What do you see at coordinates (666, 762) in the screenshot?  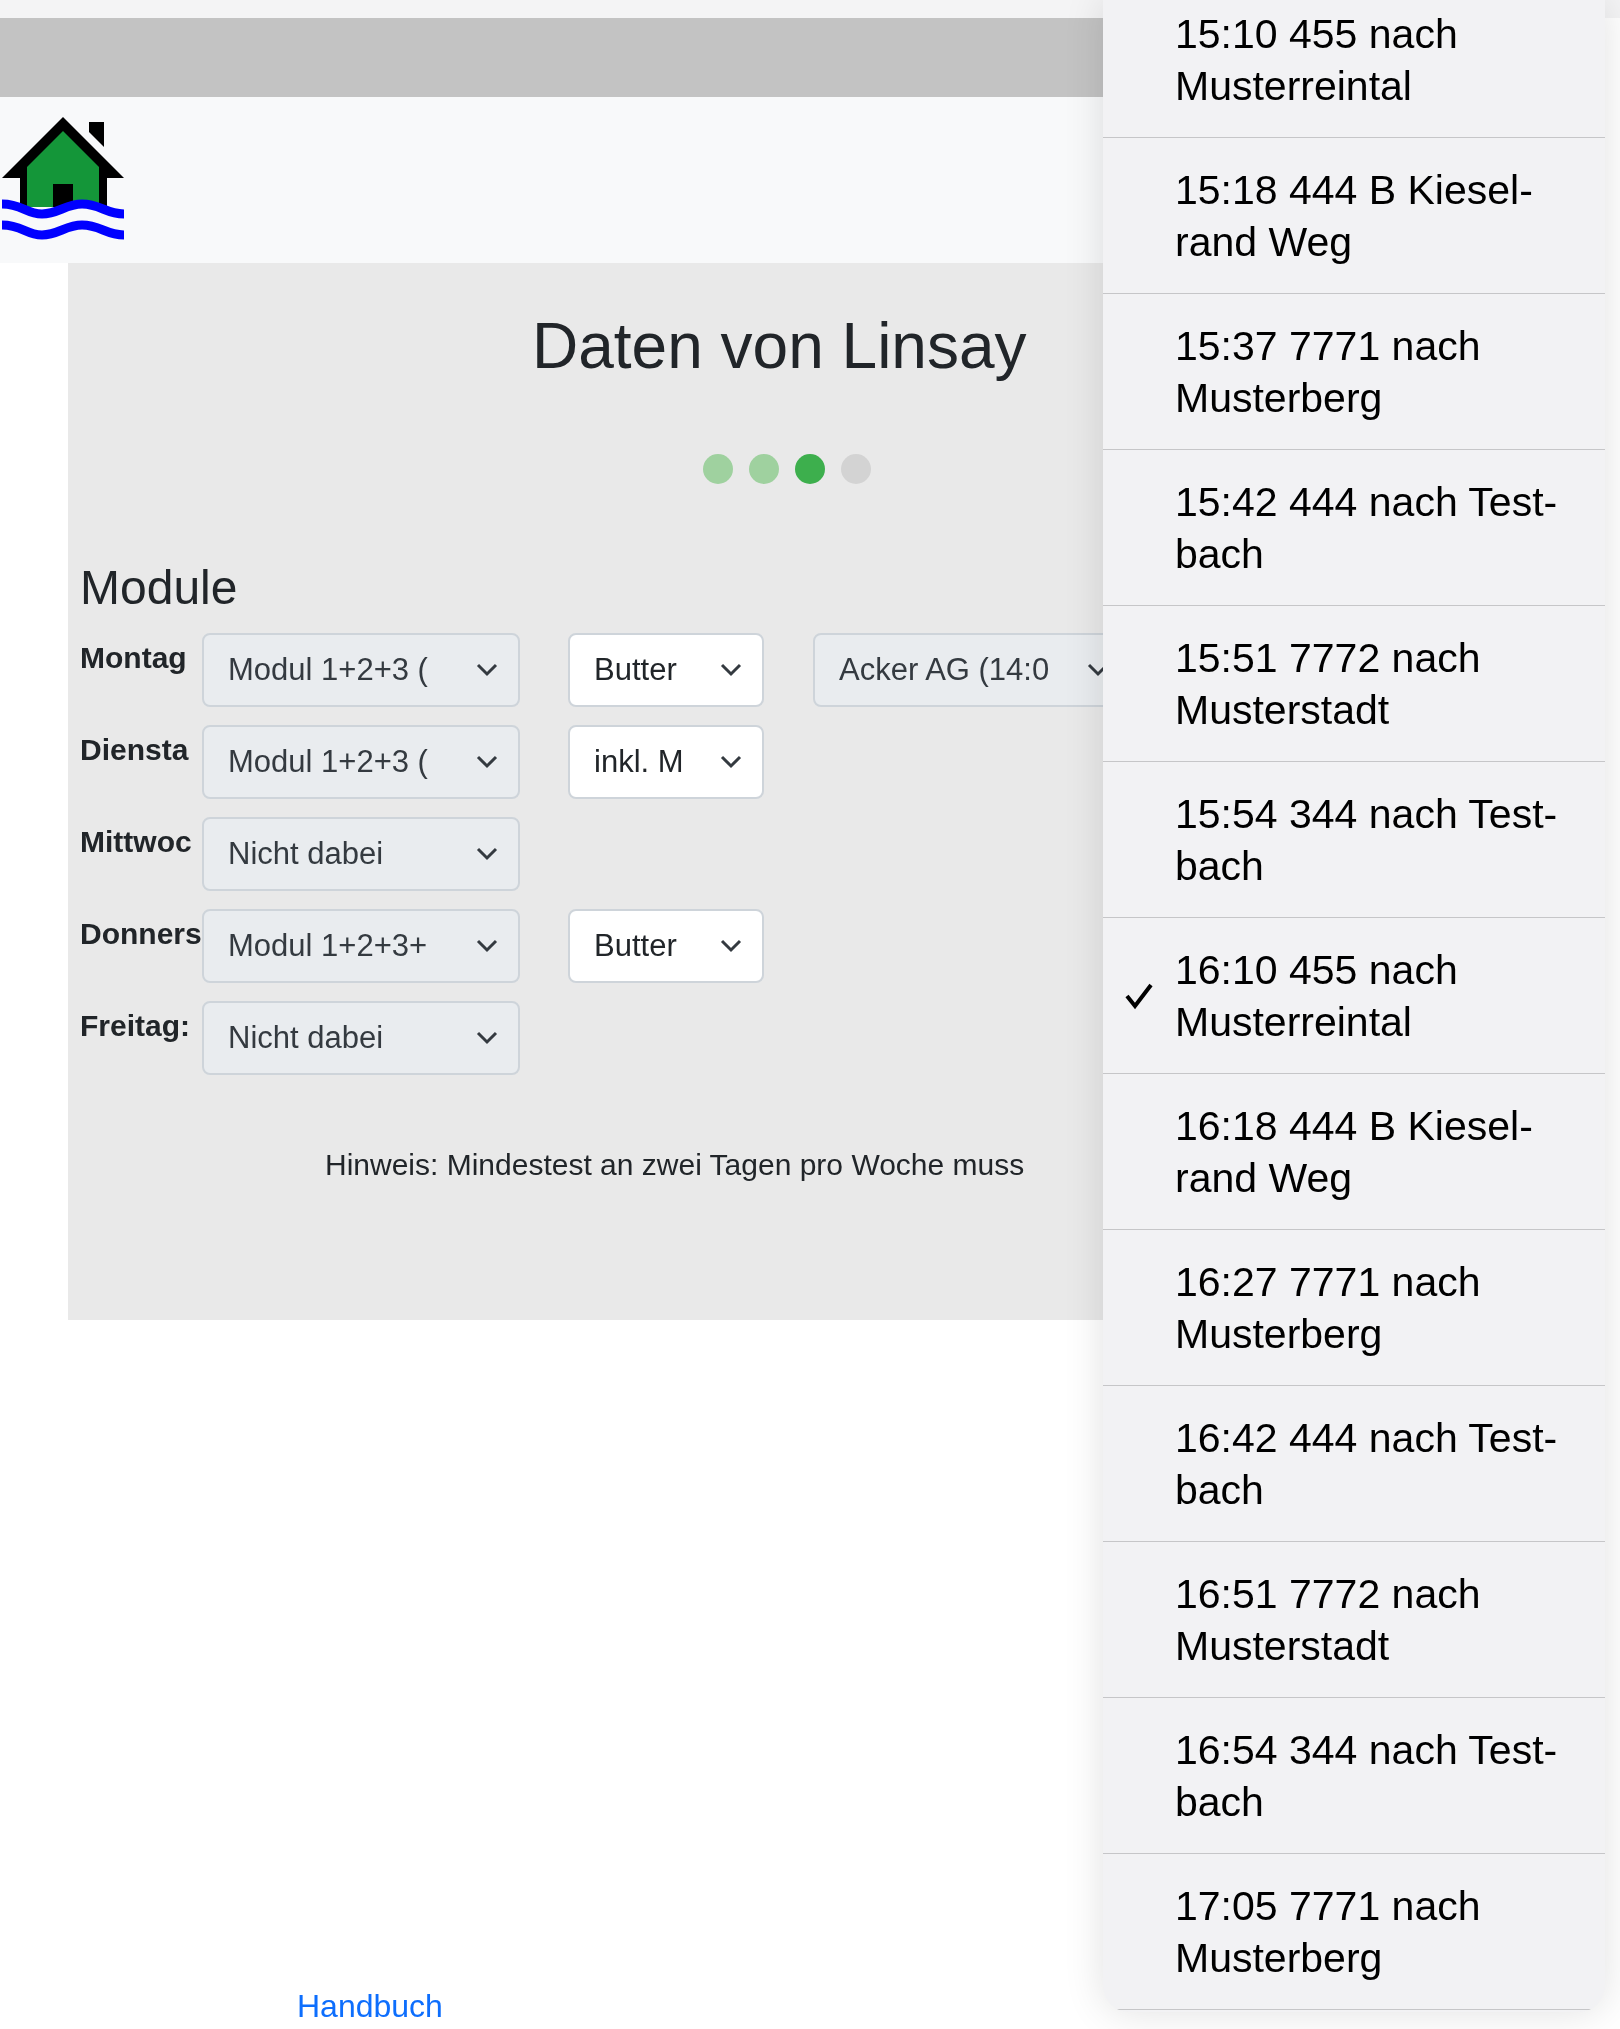 I see `select-field: inkl. M` at bounding box center [666, 762].